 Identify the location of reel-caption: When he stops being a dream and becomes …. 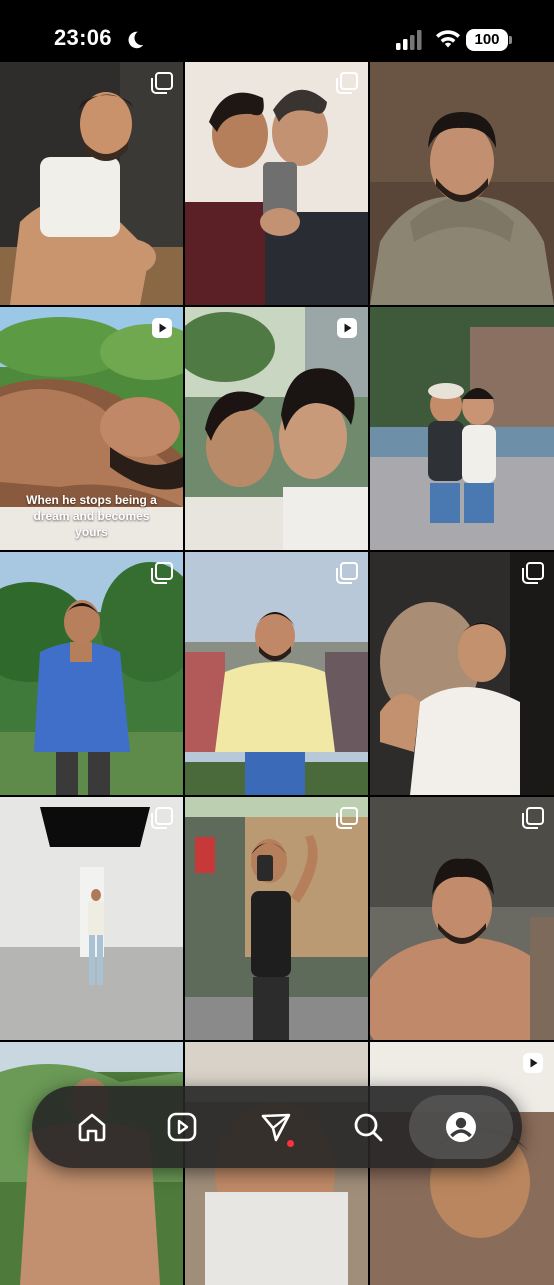
(91, 516).